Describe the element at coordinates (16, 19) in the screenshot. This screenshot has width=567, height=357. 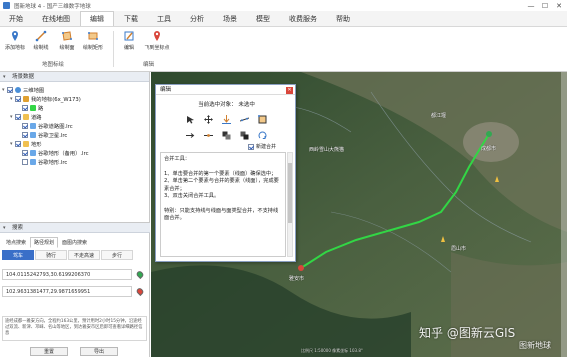
I see `menu-start: 开始` at that location.